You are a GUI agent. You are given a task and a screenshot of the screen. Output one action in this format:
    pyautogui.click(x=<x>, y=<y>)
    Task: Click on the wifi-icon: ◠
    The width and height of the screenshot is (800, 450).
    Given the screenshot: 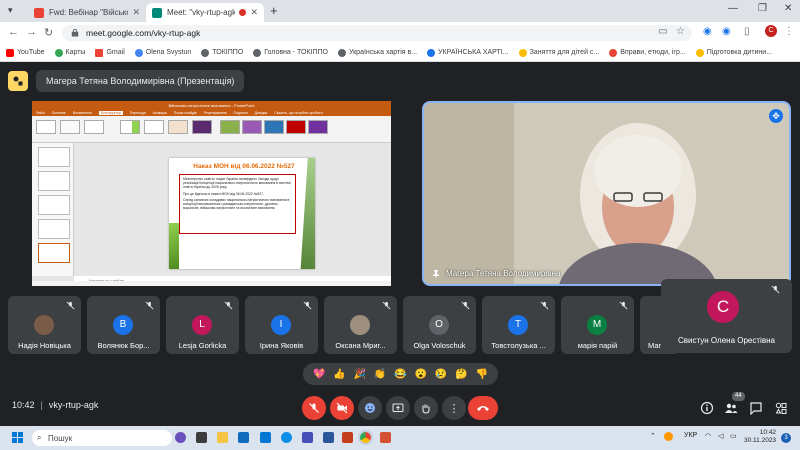 What is the action you would take?
    pyautogui.click(x=708, y=436)
    